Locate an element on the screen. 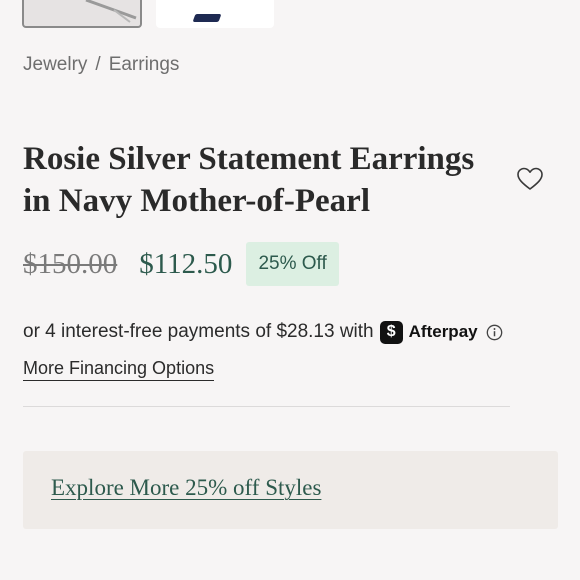 The width and height of the screenshot is (580, 580). original-price: $150.00 is located at coordinates (70, 263).